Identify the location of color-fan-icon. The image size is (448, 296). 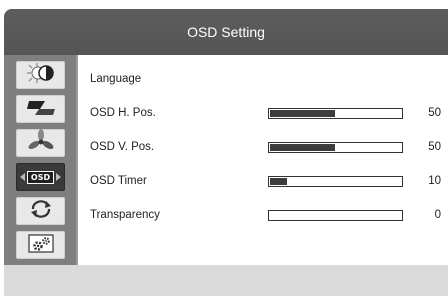
(41, 143).